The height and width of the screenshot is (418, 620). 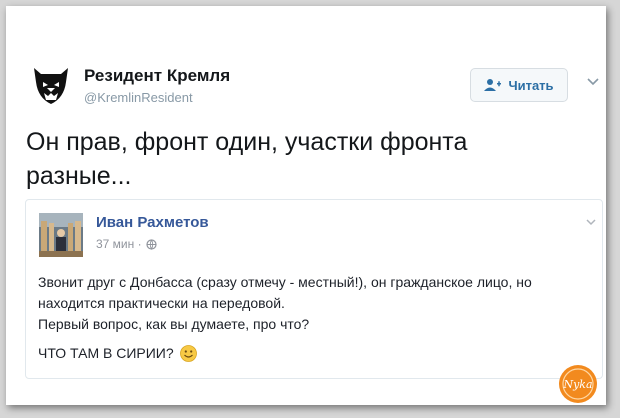 I want to click on post-time: 37 мин ·, so click(x=119, y=244).